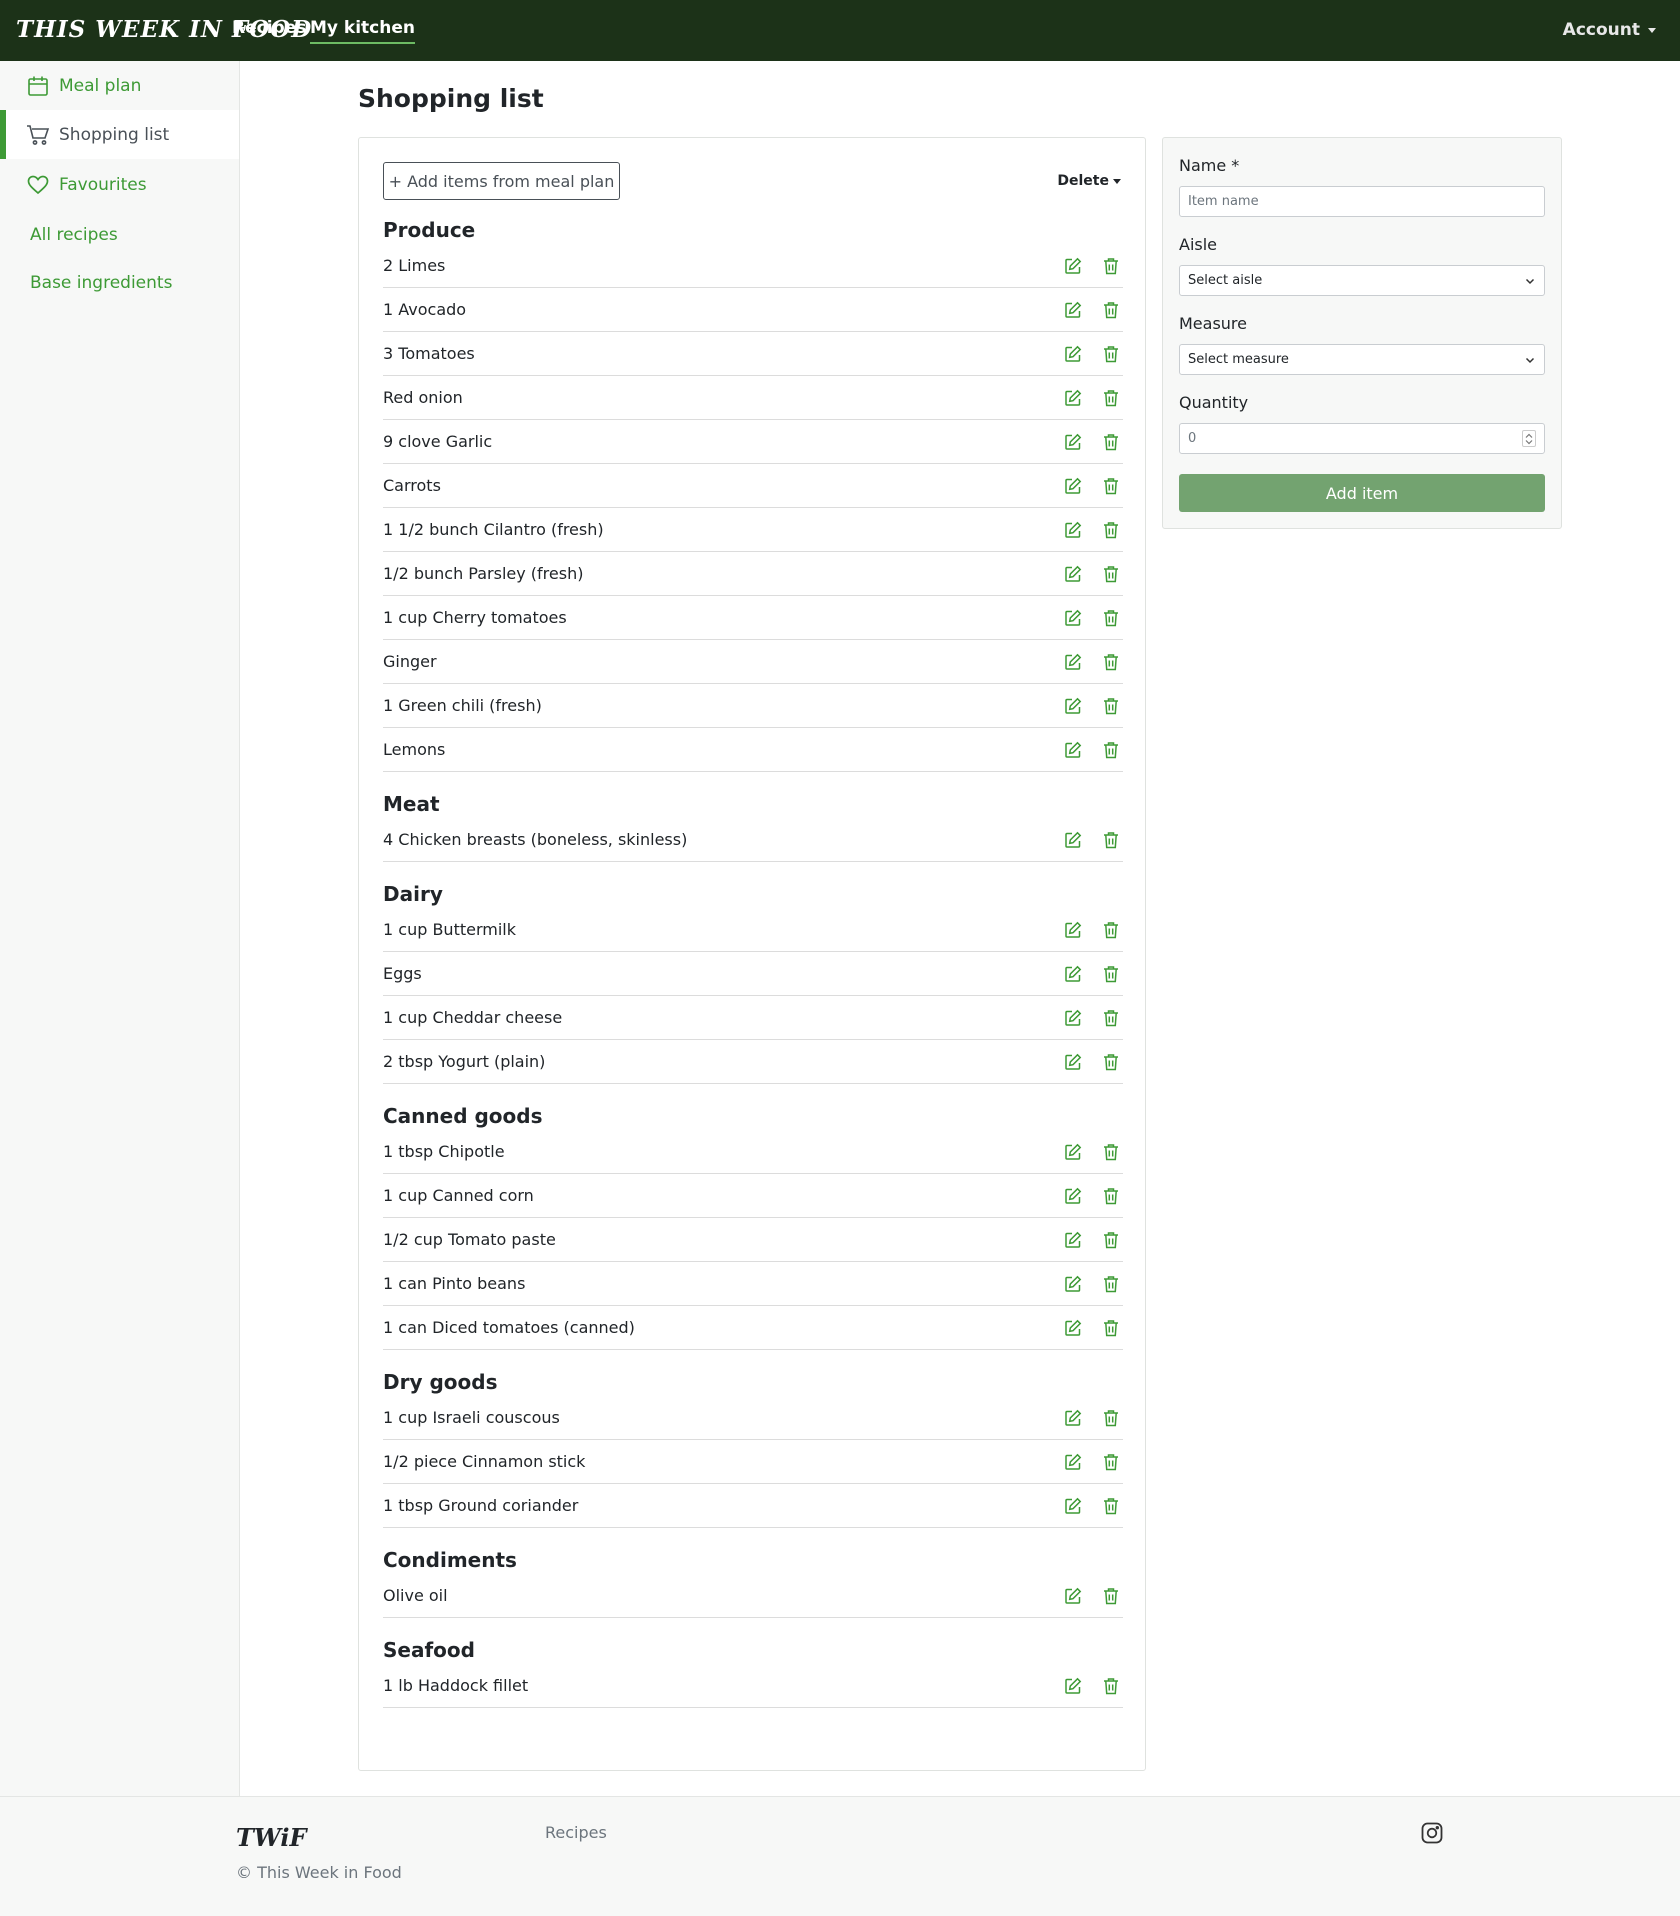  Describe the element at coordinates (1083, 181) in the screenshot. I see `delete-label: Delete` at that location.